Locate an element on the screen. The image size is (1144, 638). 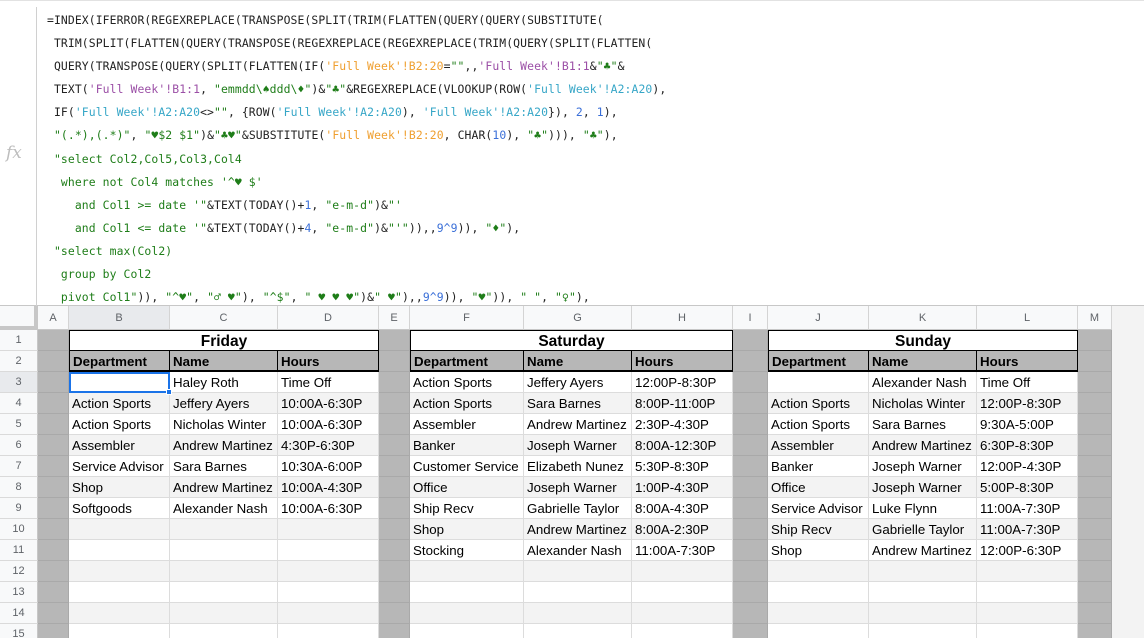
row-header-13: 13 is located at coordinates (19, 592).